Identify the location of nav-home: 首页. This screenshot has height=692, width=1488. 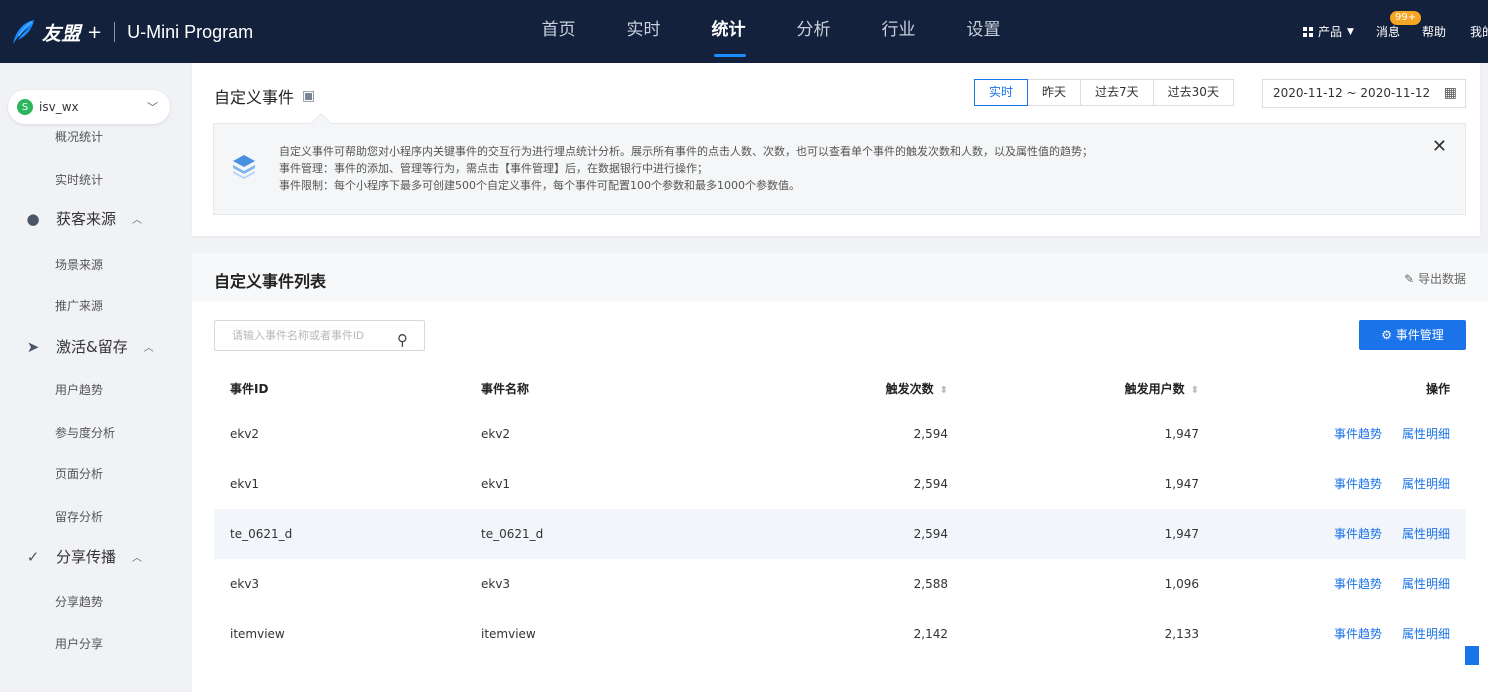
(558, 31).